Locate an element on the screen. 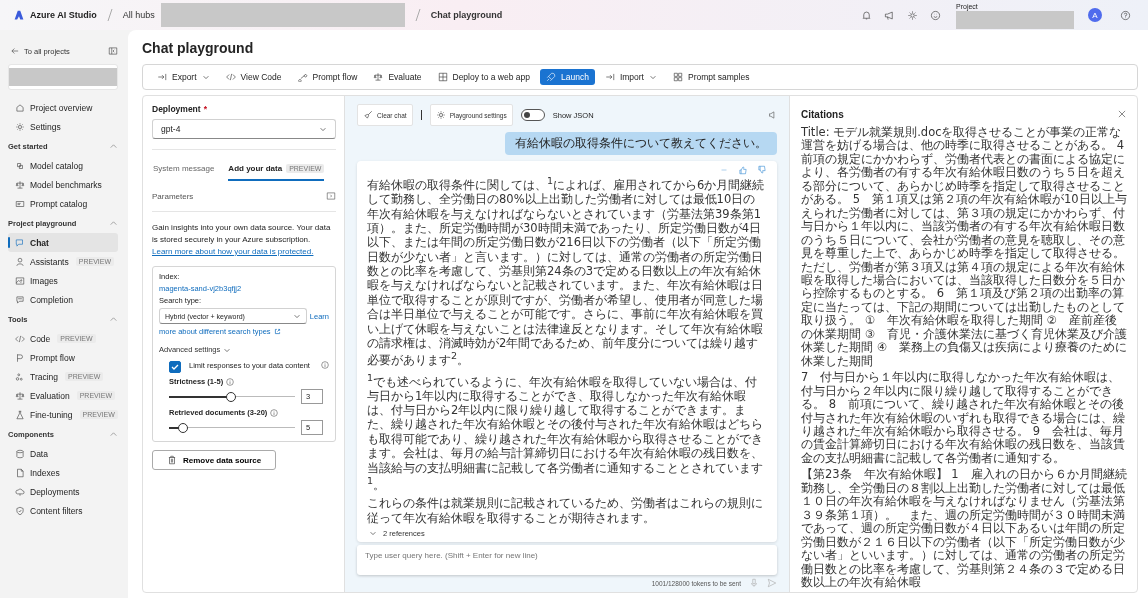  chat-input: Type user query here. (Shift + Enter for new line) is located at coordinates (567, 560).